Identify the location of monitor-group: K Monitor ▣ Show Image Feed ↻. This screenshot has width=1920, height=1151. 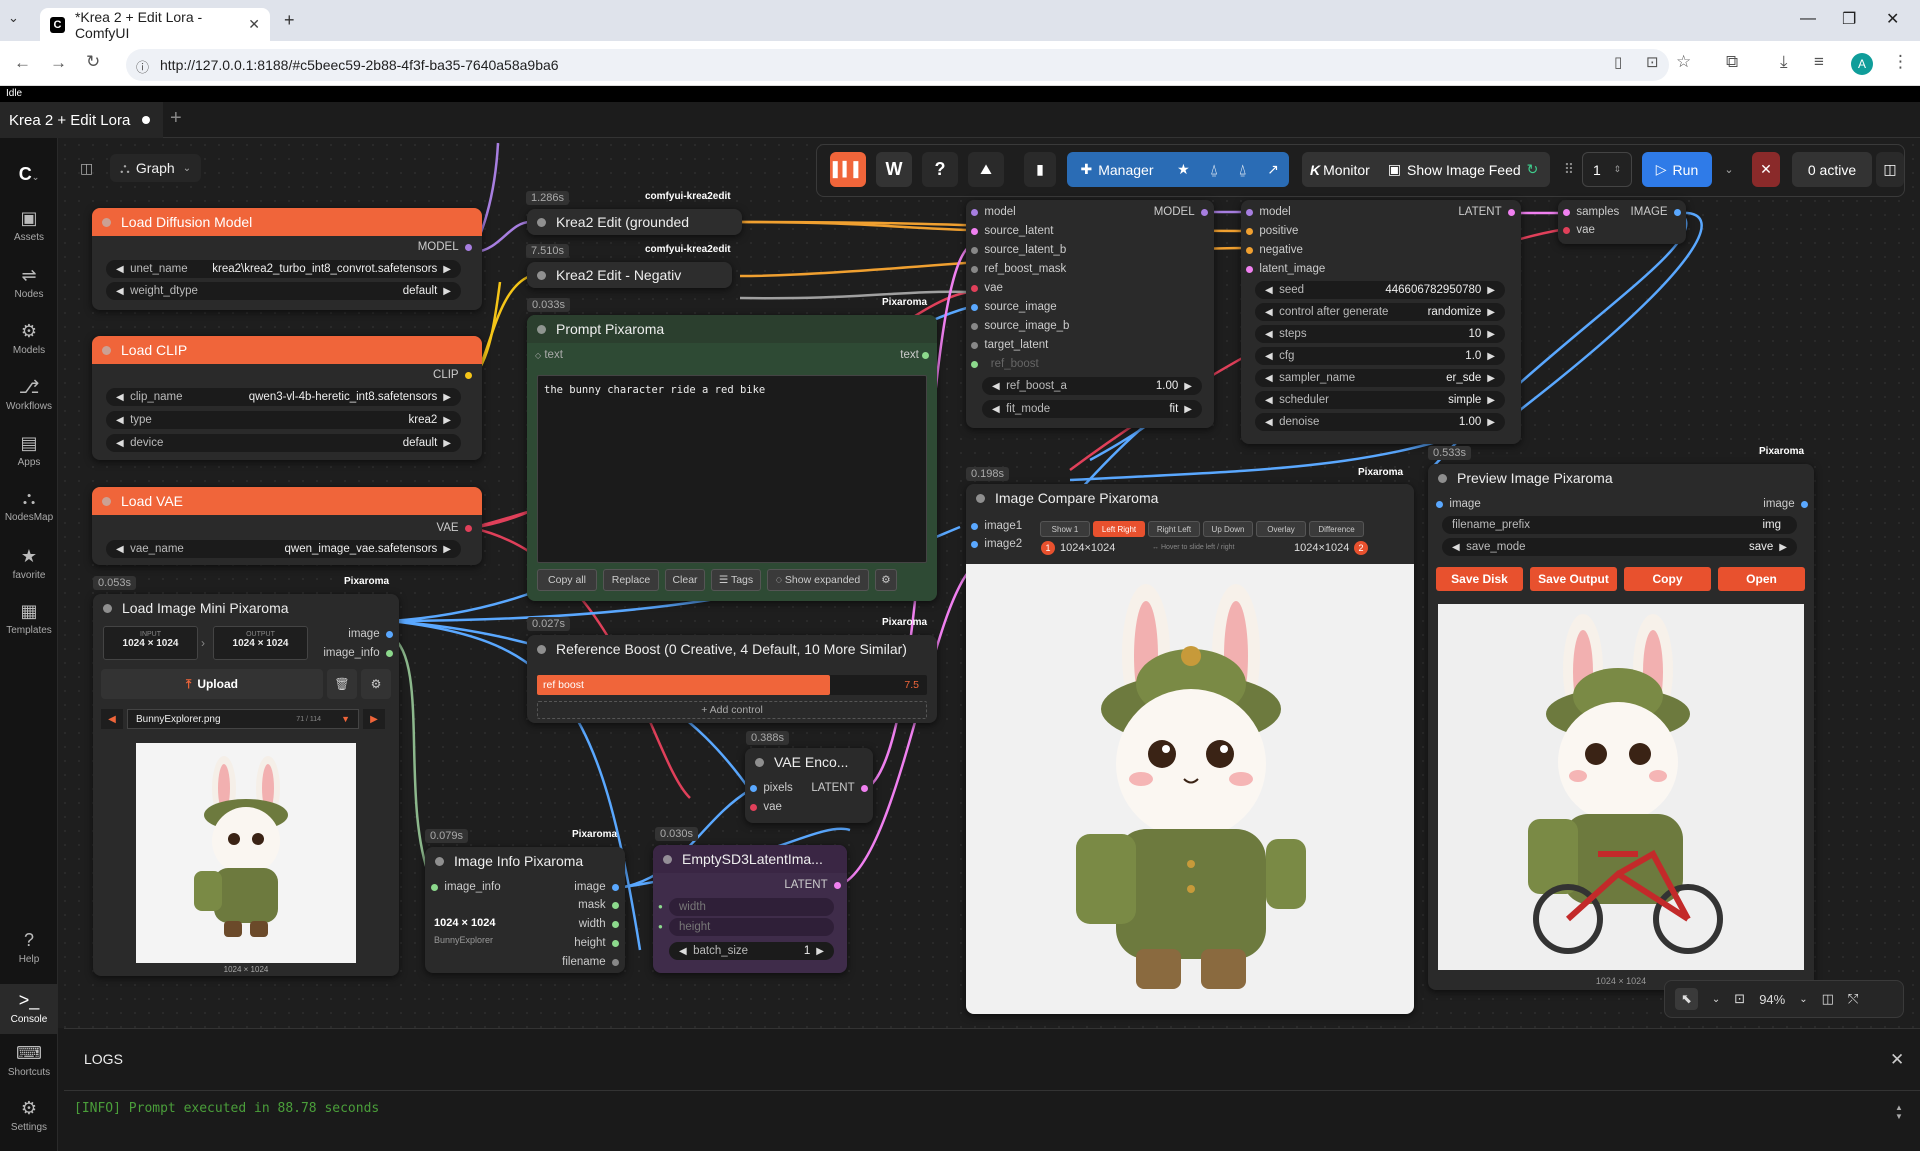
(1426, 169).